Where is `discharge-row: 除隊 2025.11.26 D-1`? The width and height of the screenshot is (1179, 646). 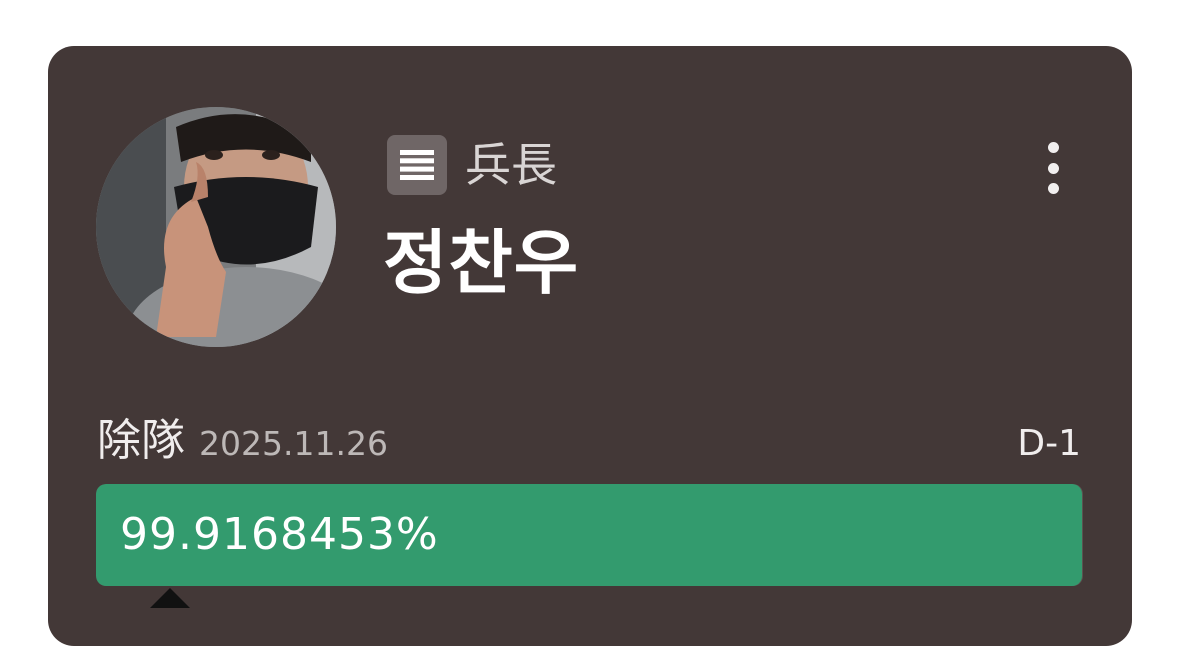 discharge-row: 除隊 2025.11.26 D-1 is located at coordinates (589, 441).